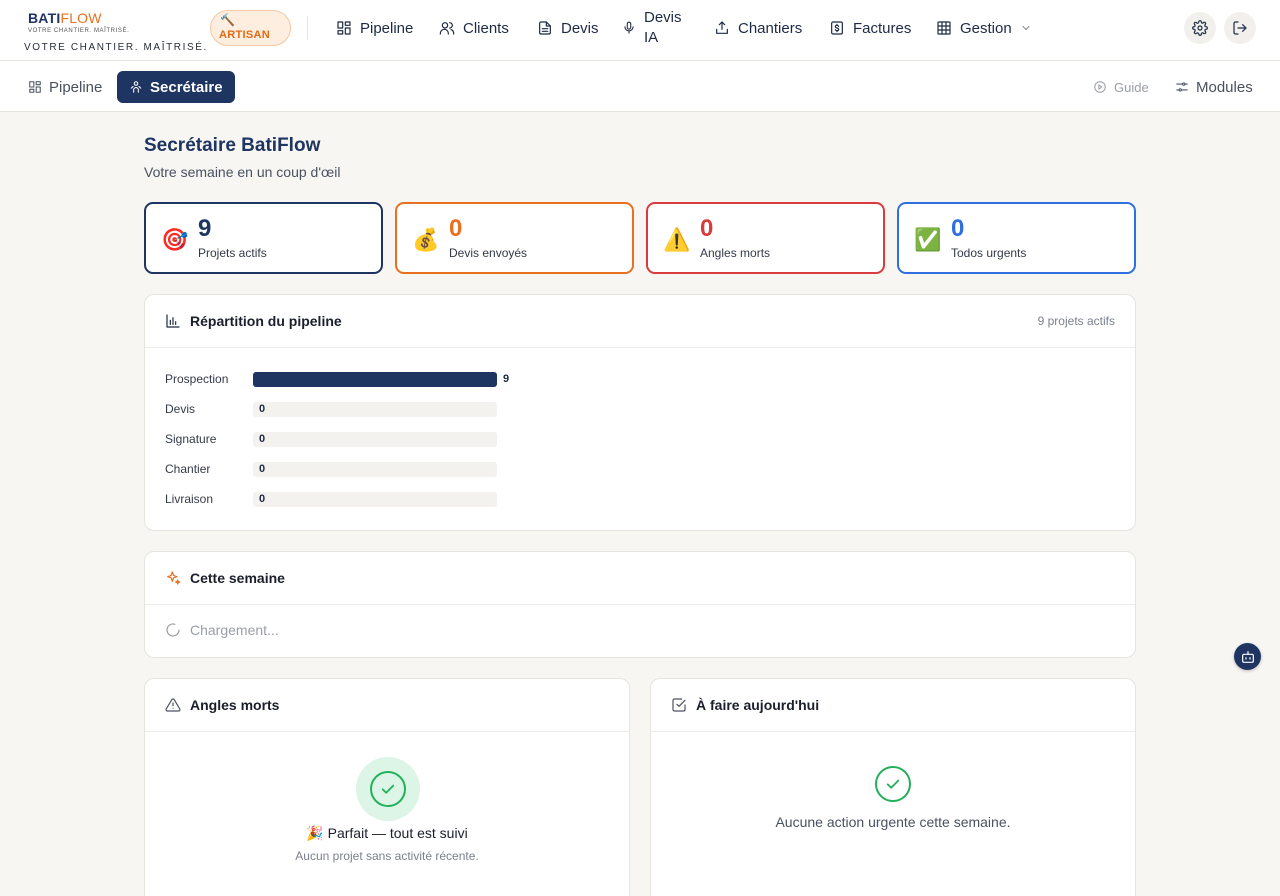 Image resolution: width=1280 pixels, height=896 pixels. Describe the element at coordinates (344, 28) in the screenshot. I see `grid-icon` at that location.